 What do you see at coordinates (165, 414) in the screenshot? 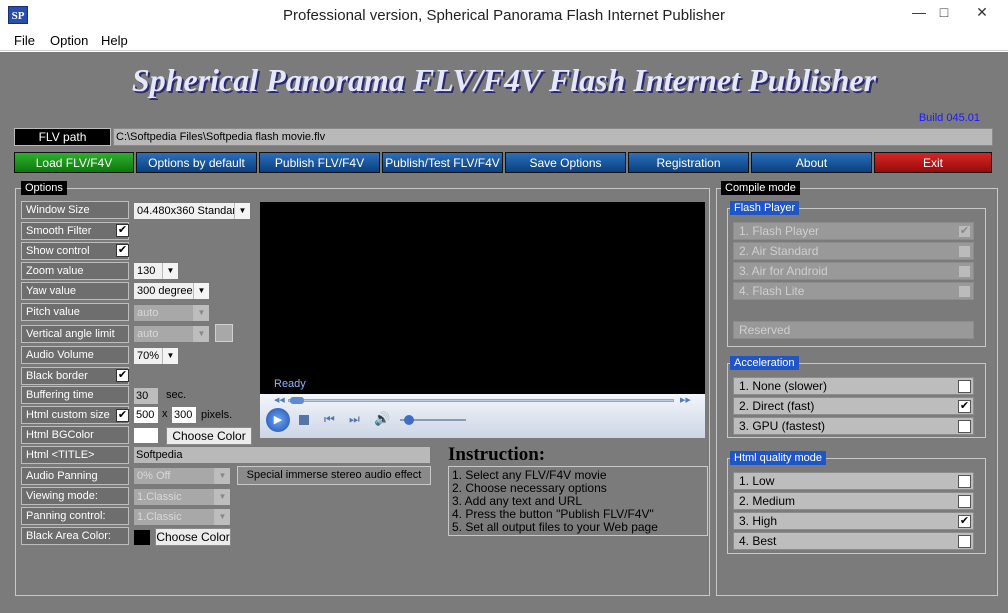
I see `html-size-x: x` at bounding box center [165, 414].